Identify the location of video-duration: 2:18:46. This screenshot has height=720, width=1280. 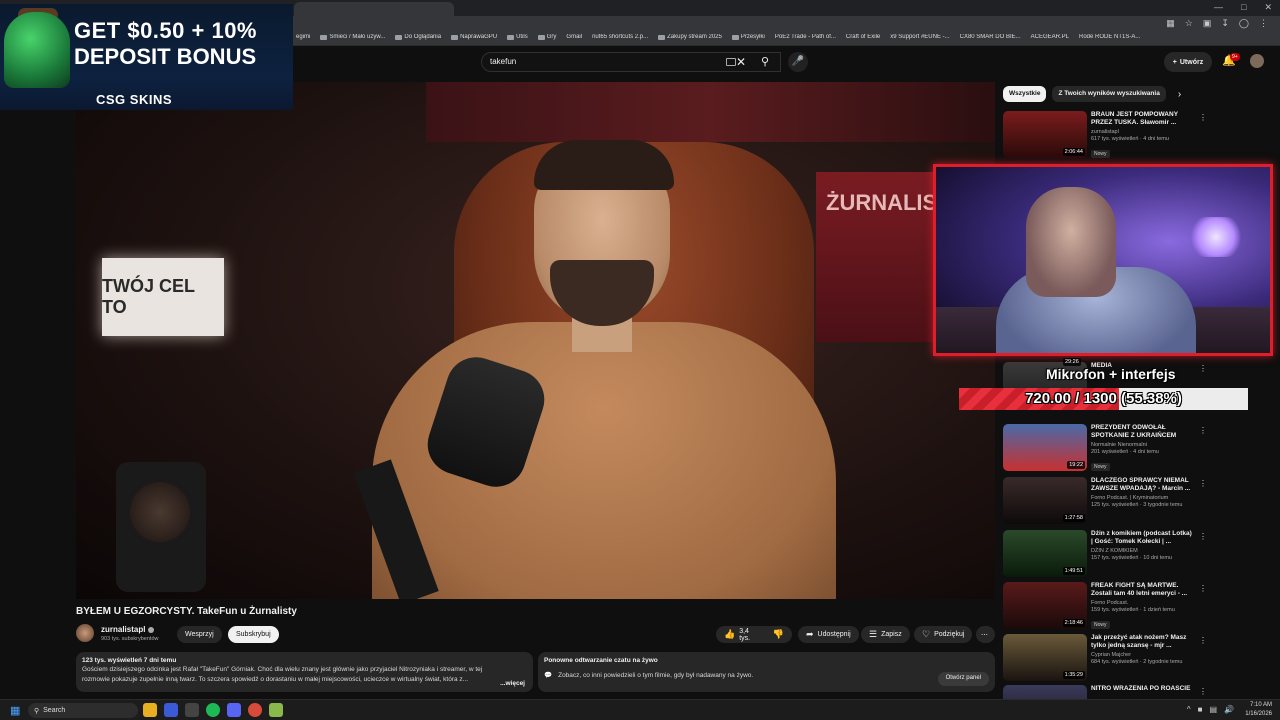
(1073, 623).